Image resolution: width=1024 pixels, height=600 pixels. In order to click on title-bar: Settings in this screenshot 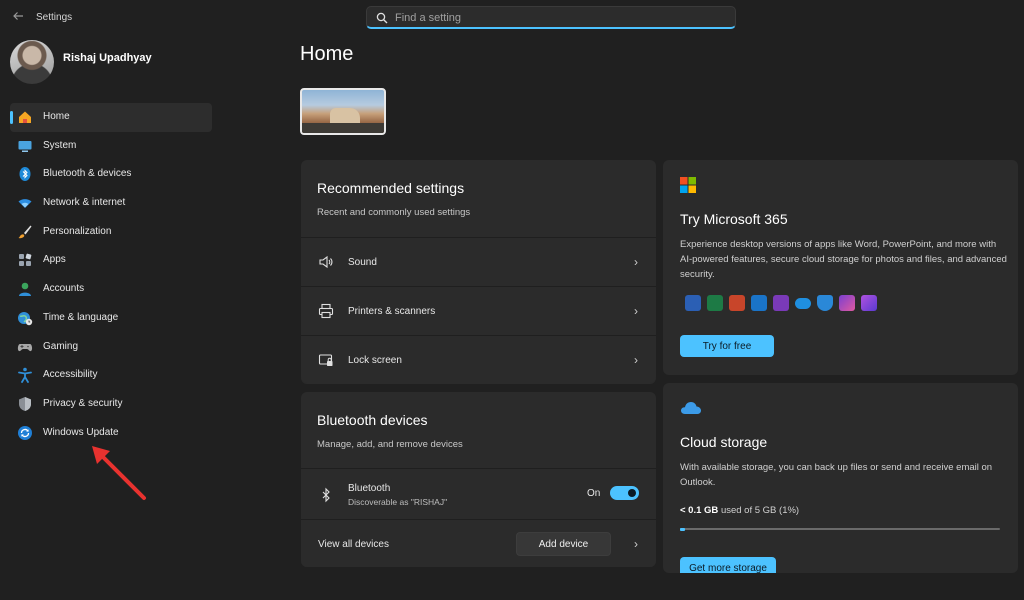, I will do `click(512, 17)`.